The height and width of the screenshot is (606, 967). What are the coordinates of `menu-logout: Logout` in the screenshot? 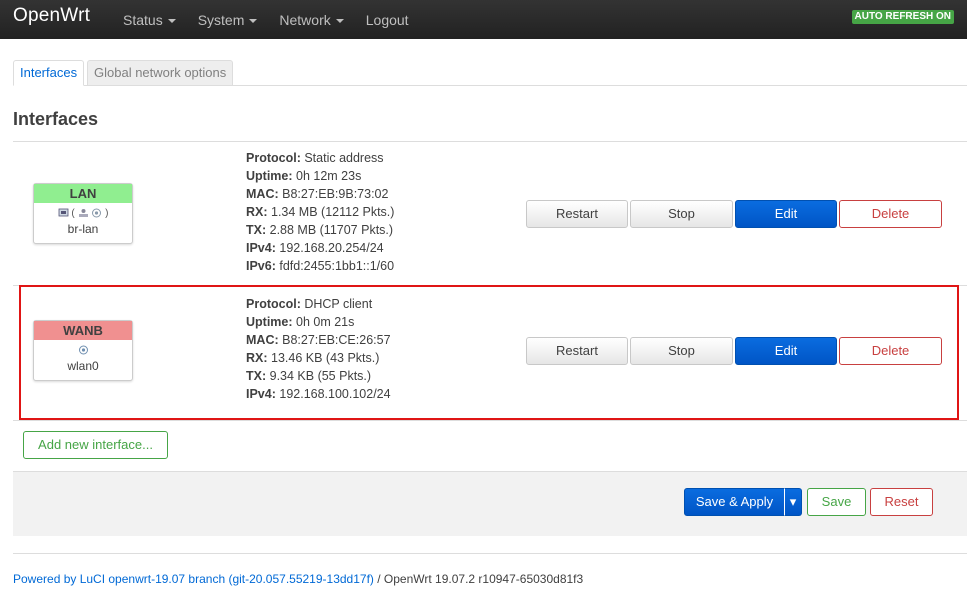 It's located at (387, 19).